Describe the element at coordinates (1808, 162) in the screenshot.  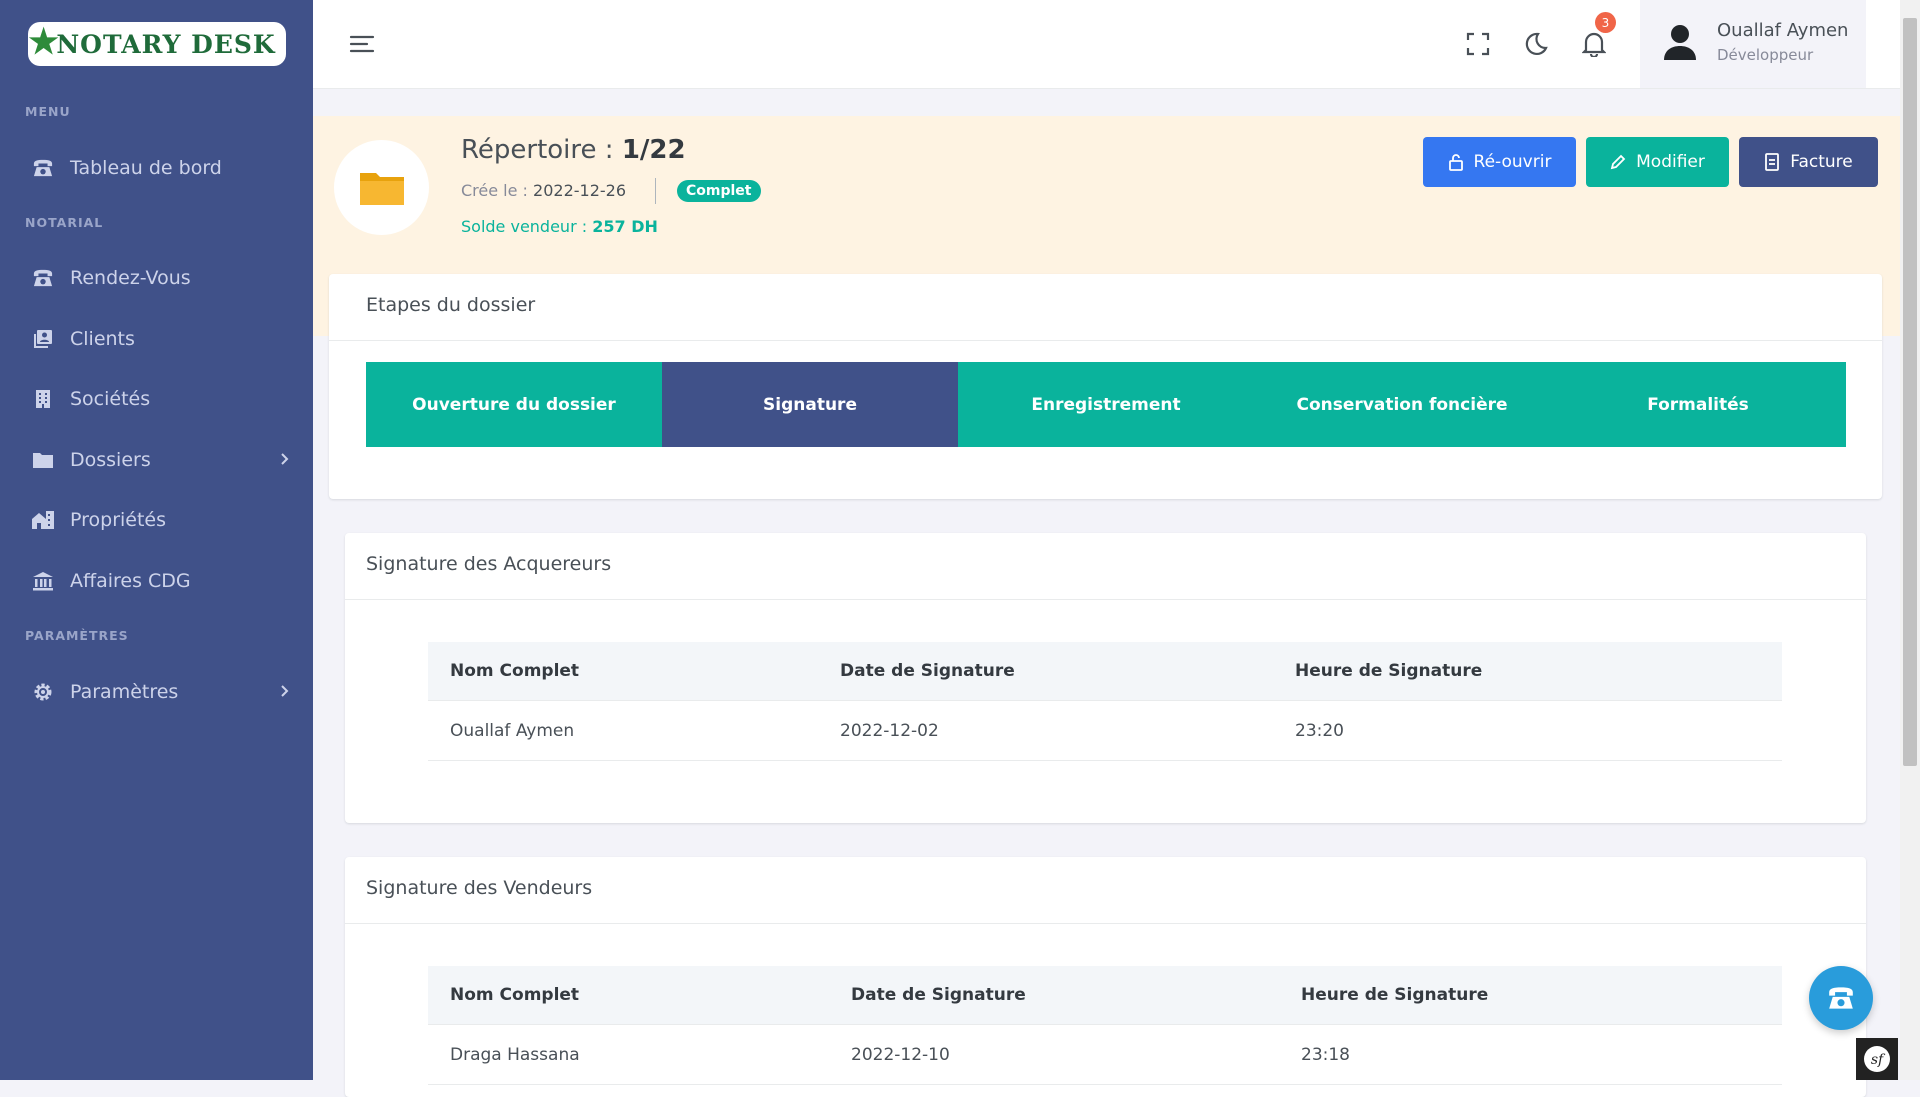
I see `invoice-button: Facture` at that location.